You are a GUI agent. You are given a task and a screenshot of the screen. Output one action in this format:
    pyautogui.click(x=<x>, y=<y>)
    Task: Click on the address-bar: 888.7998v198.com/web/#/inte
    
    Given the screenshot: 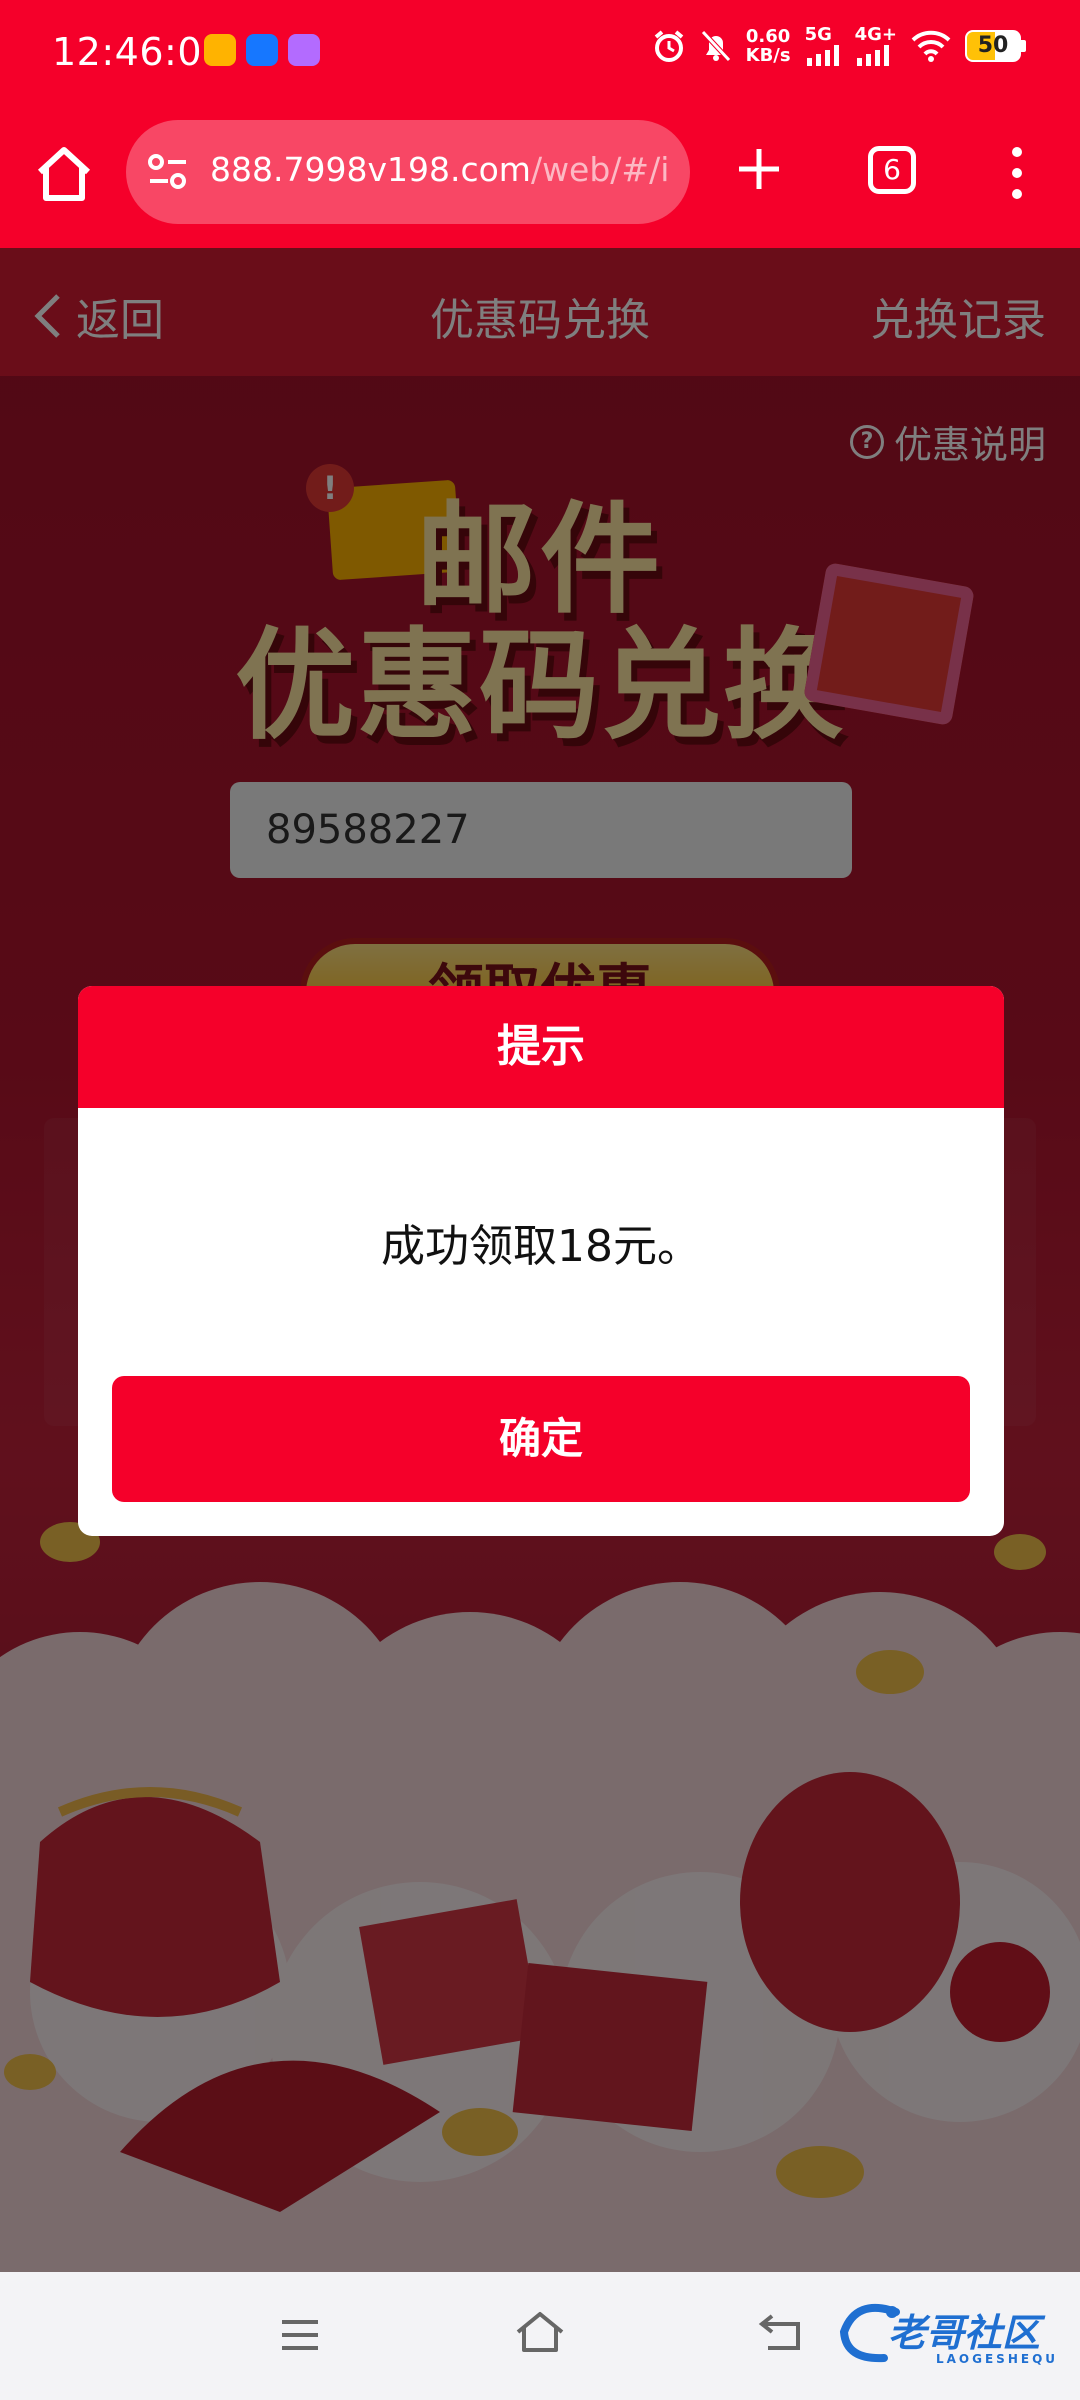 What is the action you would take?
    pyautogui.click(x=408, y=172)
    